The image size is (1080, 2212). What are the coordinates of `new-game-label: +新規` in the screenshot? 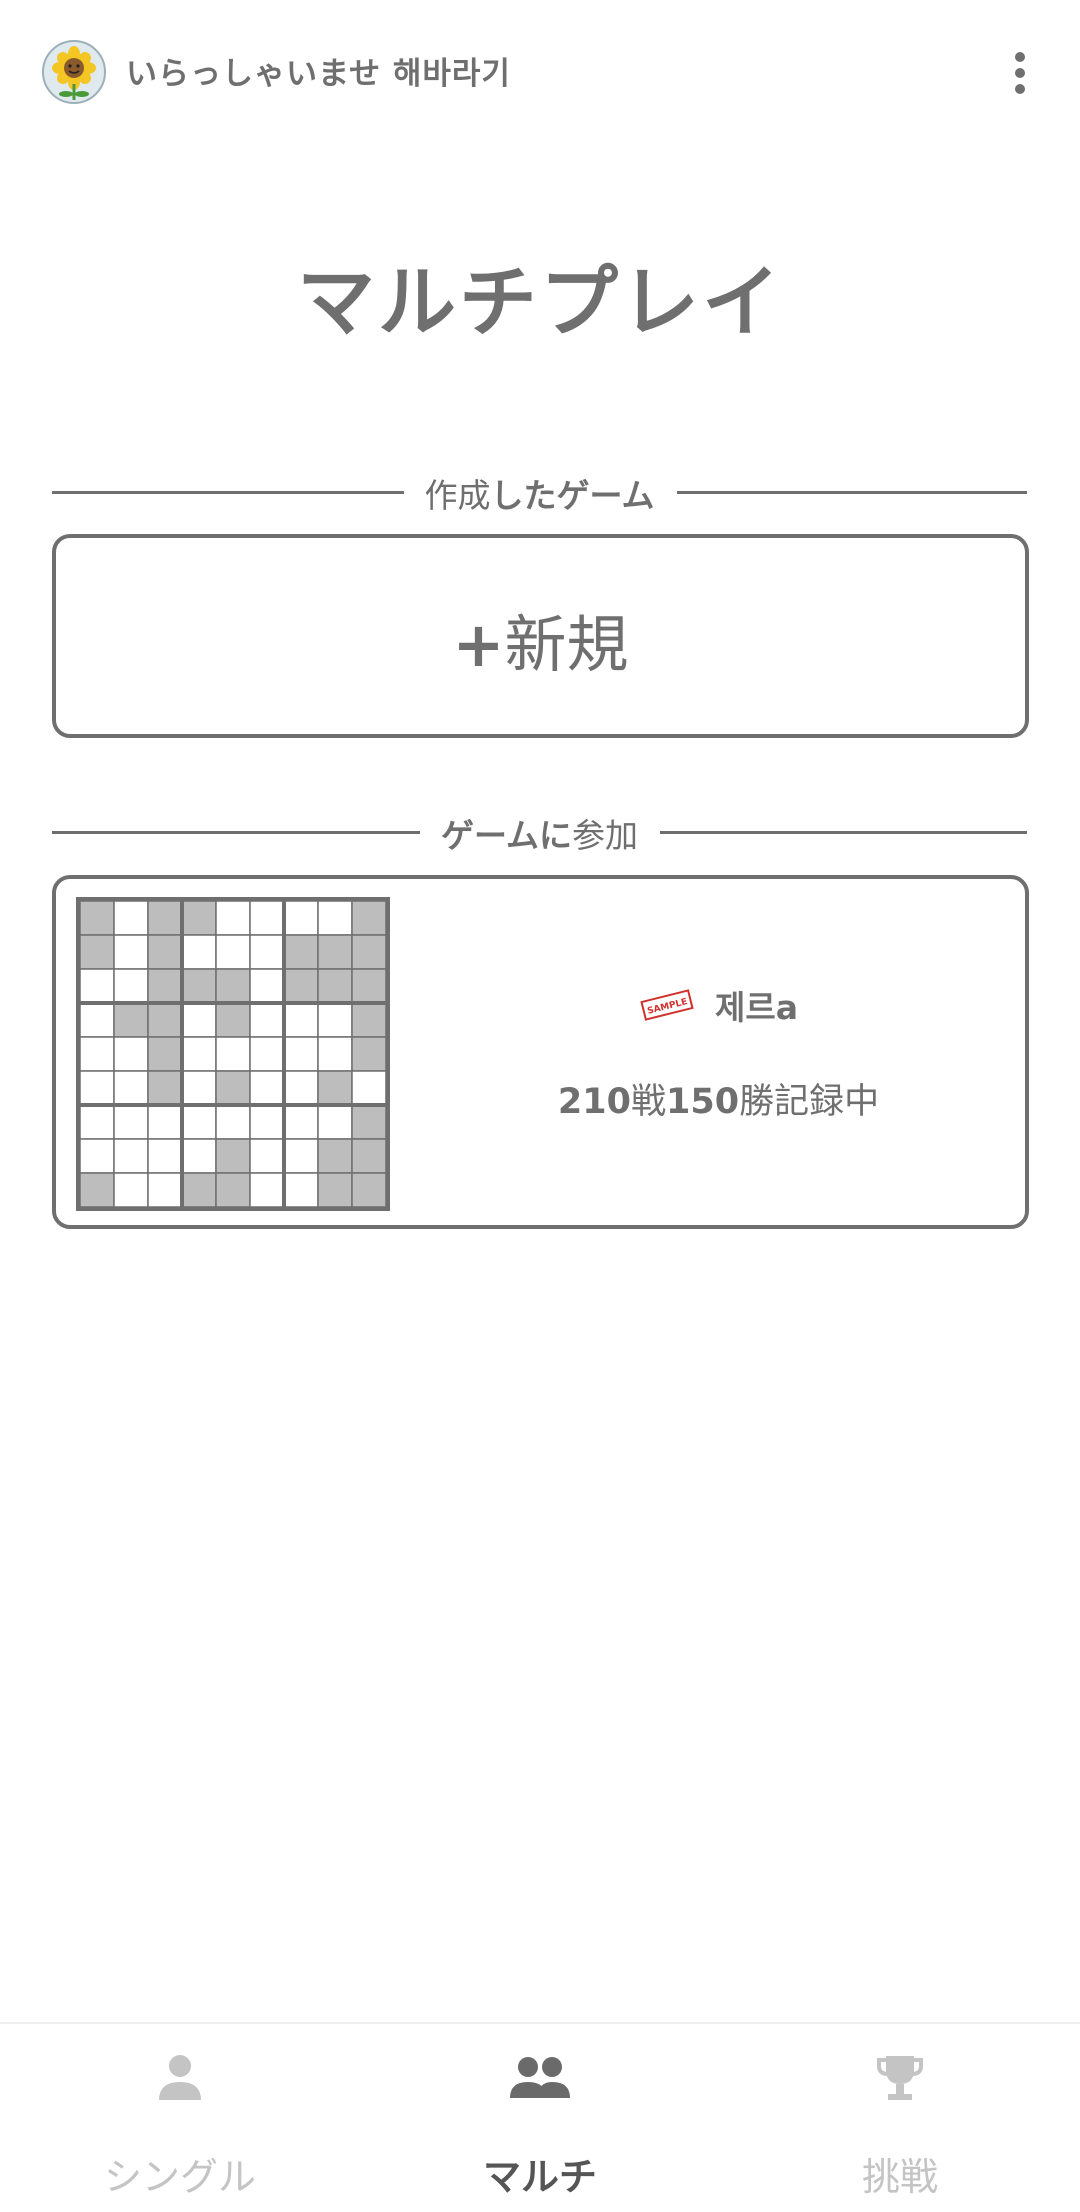 It's located at (540, 644).